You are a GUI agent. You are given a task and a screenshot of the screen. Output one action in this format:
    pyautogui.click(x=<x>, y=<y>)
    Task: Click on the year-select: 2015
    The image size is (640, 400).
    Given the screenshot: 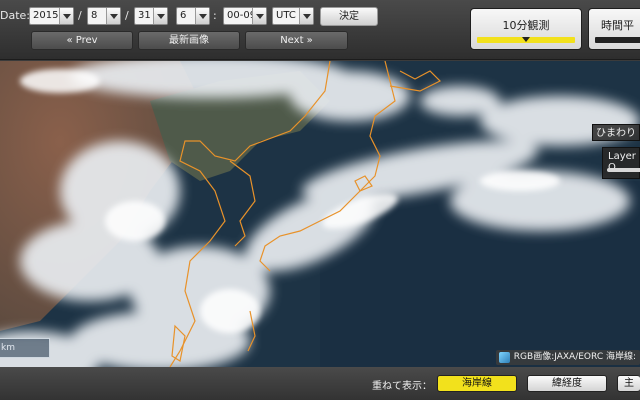 What is the action you would take?
    pyautogui.click(x=51, y=16)
    